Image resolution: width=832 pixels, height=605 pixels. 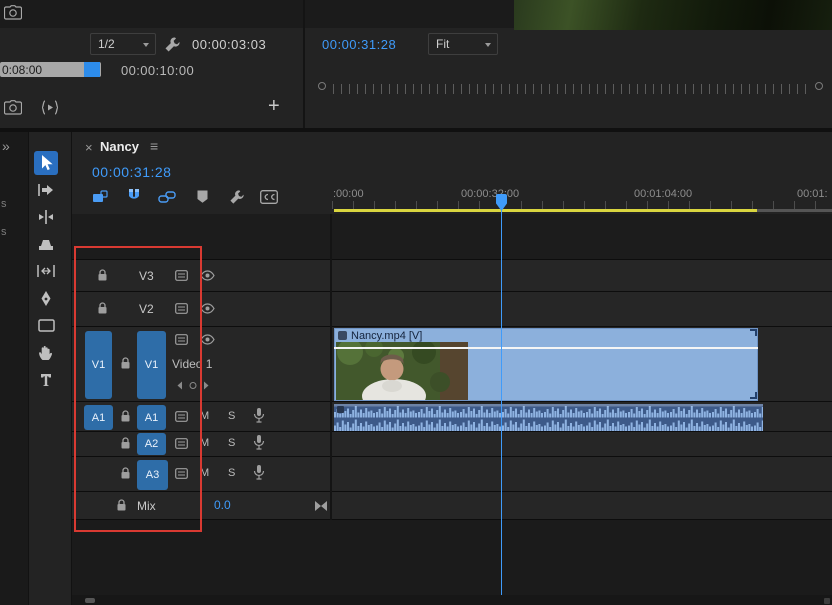 What do you see at coordinates (167, 197) in the screenshot?
I see `linked-selection-icon` at bounding box center [167, 197].